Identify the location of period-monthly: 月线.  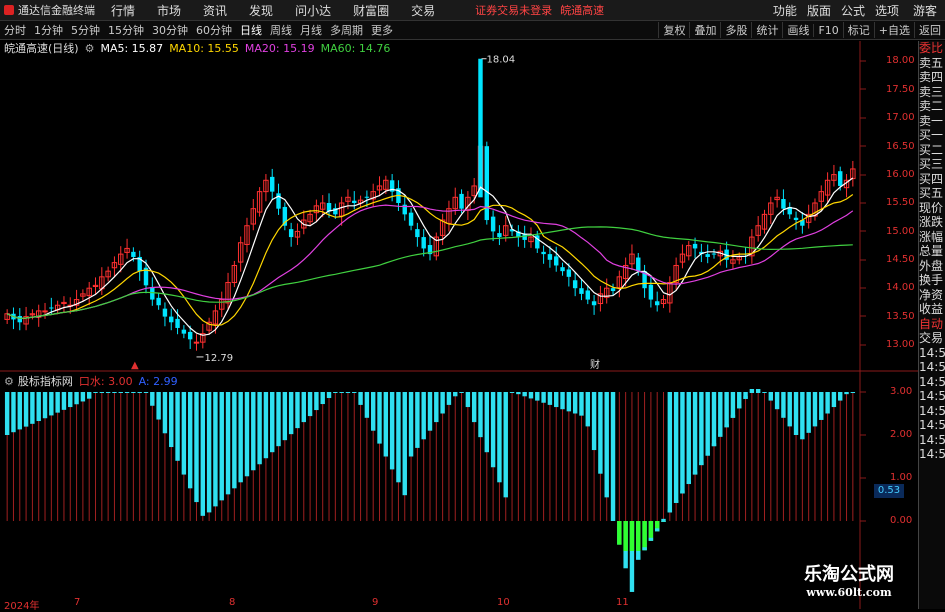
(311, 30).